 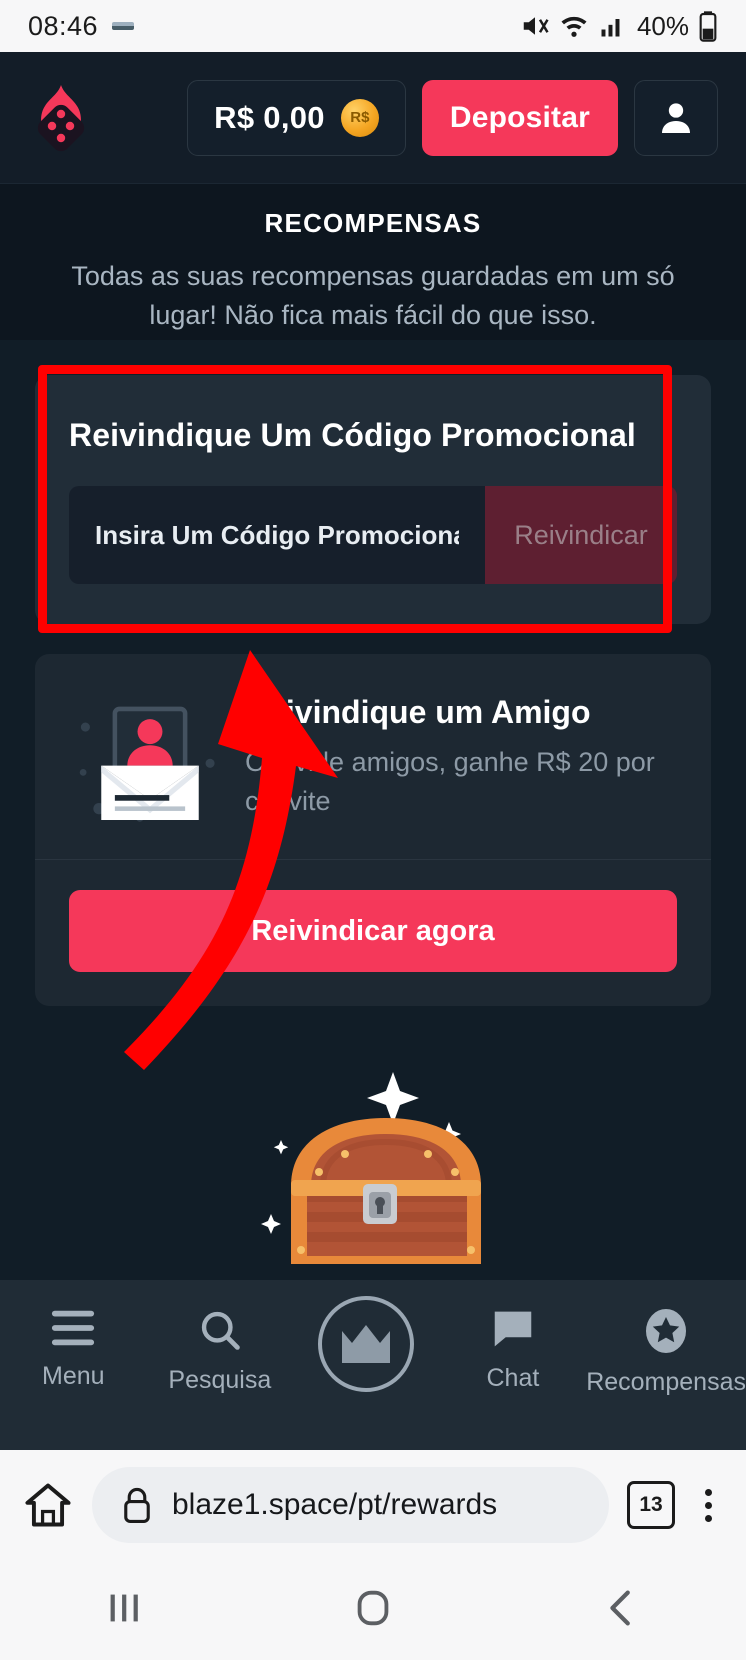 I want to click on search-icon, so click(x=220, y=1330).